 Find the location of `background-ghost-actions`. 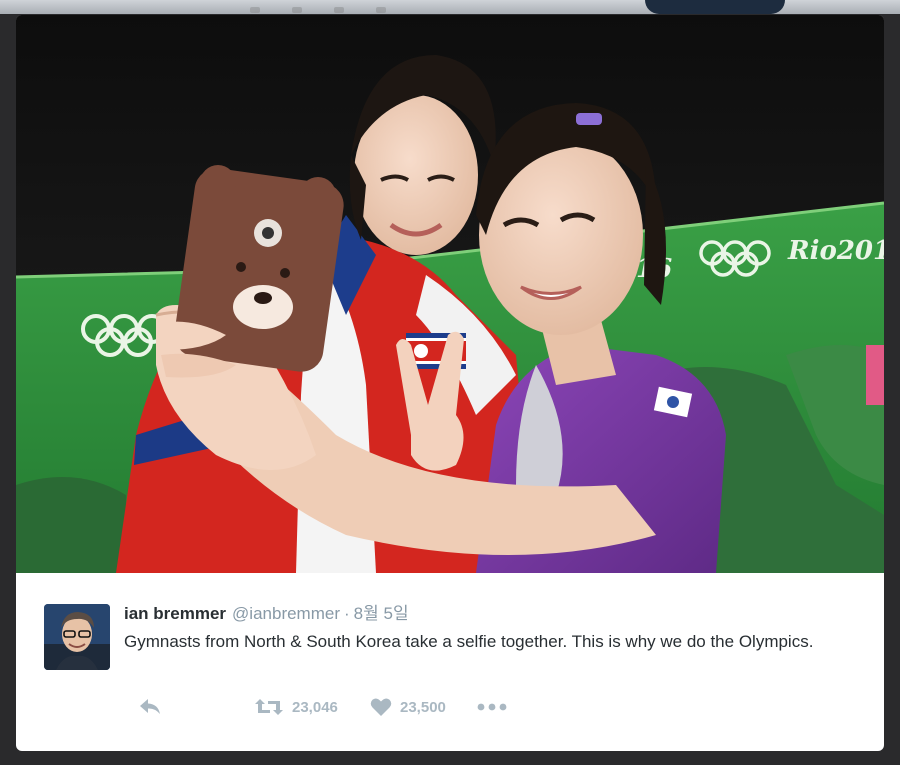

background-ghost-actions is located at coordinates (340, 6).